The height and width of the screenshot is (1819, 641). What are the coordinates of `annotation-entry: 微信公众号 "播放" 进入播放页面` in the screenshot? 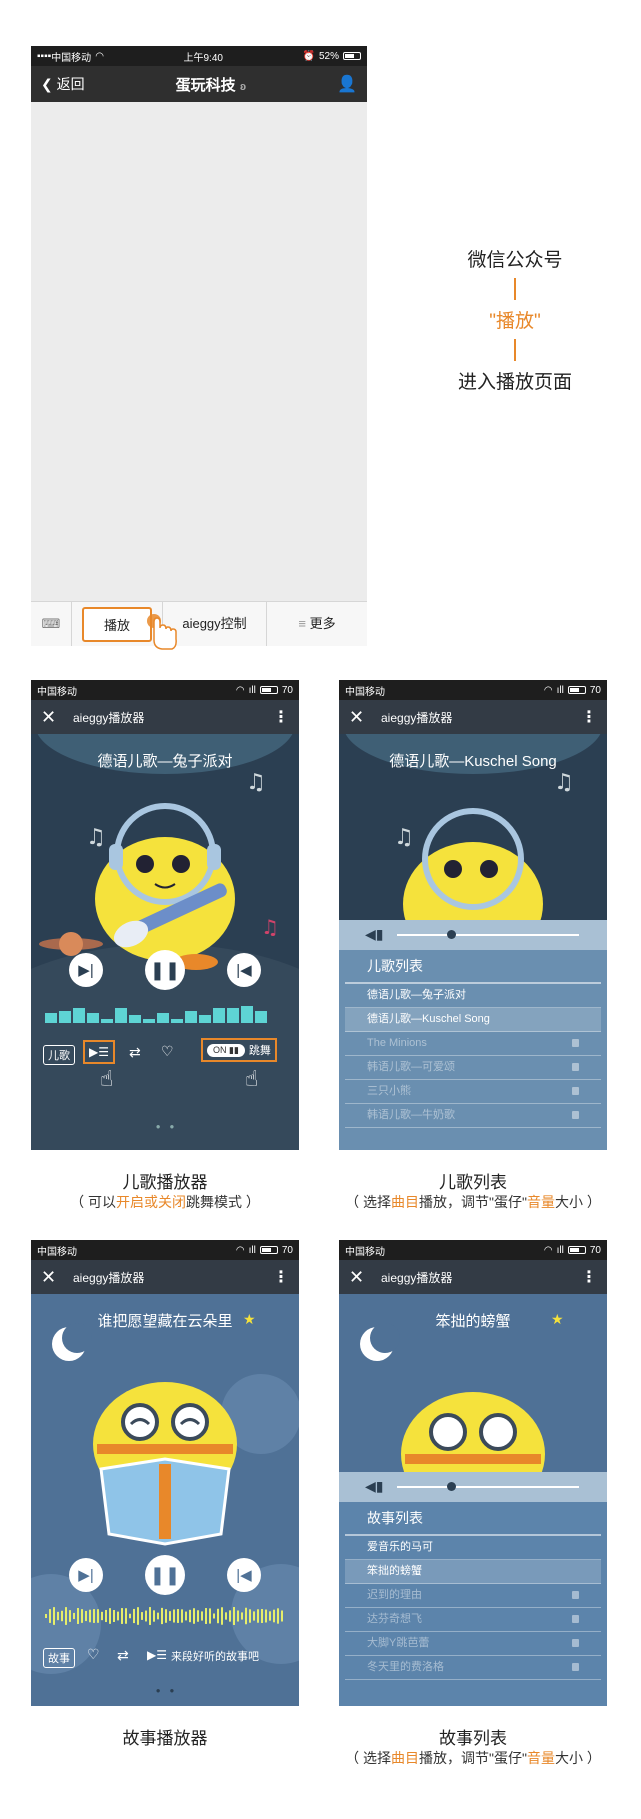 It's located at (515, 319).